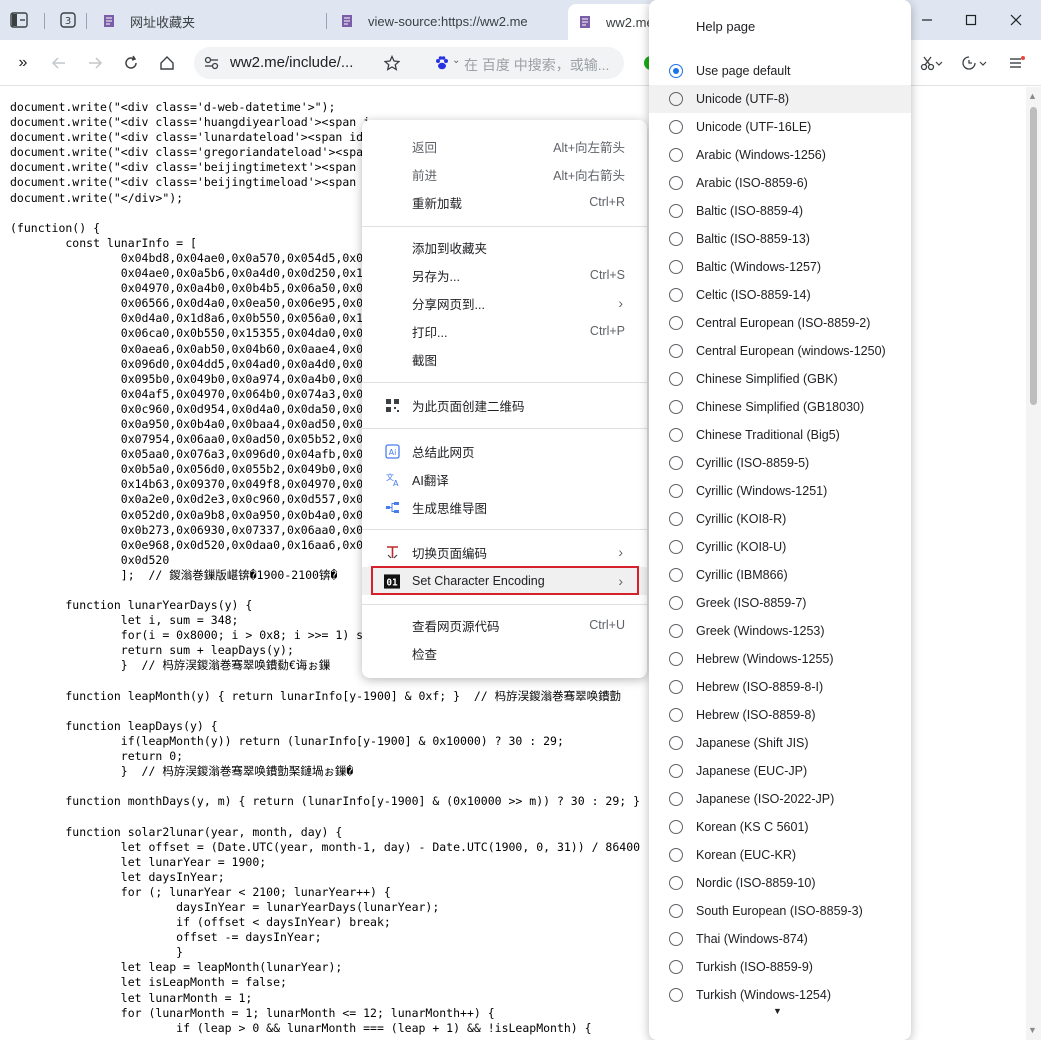 The width and height of the screenshot is (1041, 1040). I want to click on sidebar-toggle-icon, so click(19, 20).